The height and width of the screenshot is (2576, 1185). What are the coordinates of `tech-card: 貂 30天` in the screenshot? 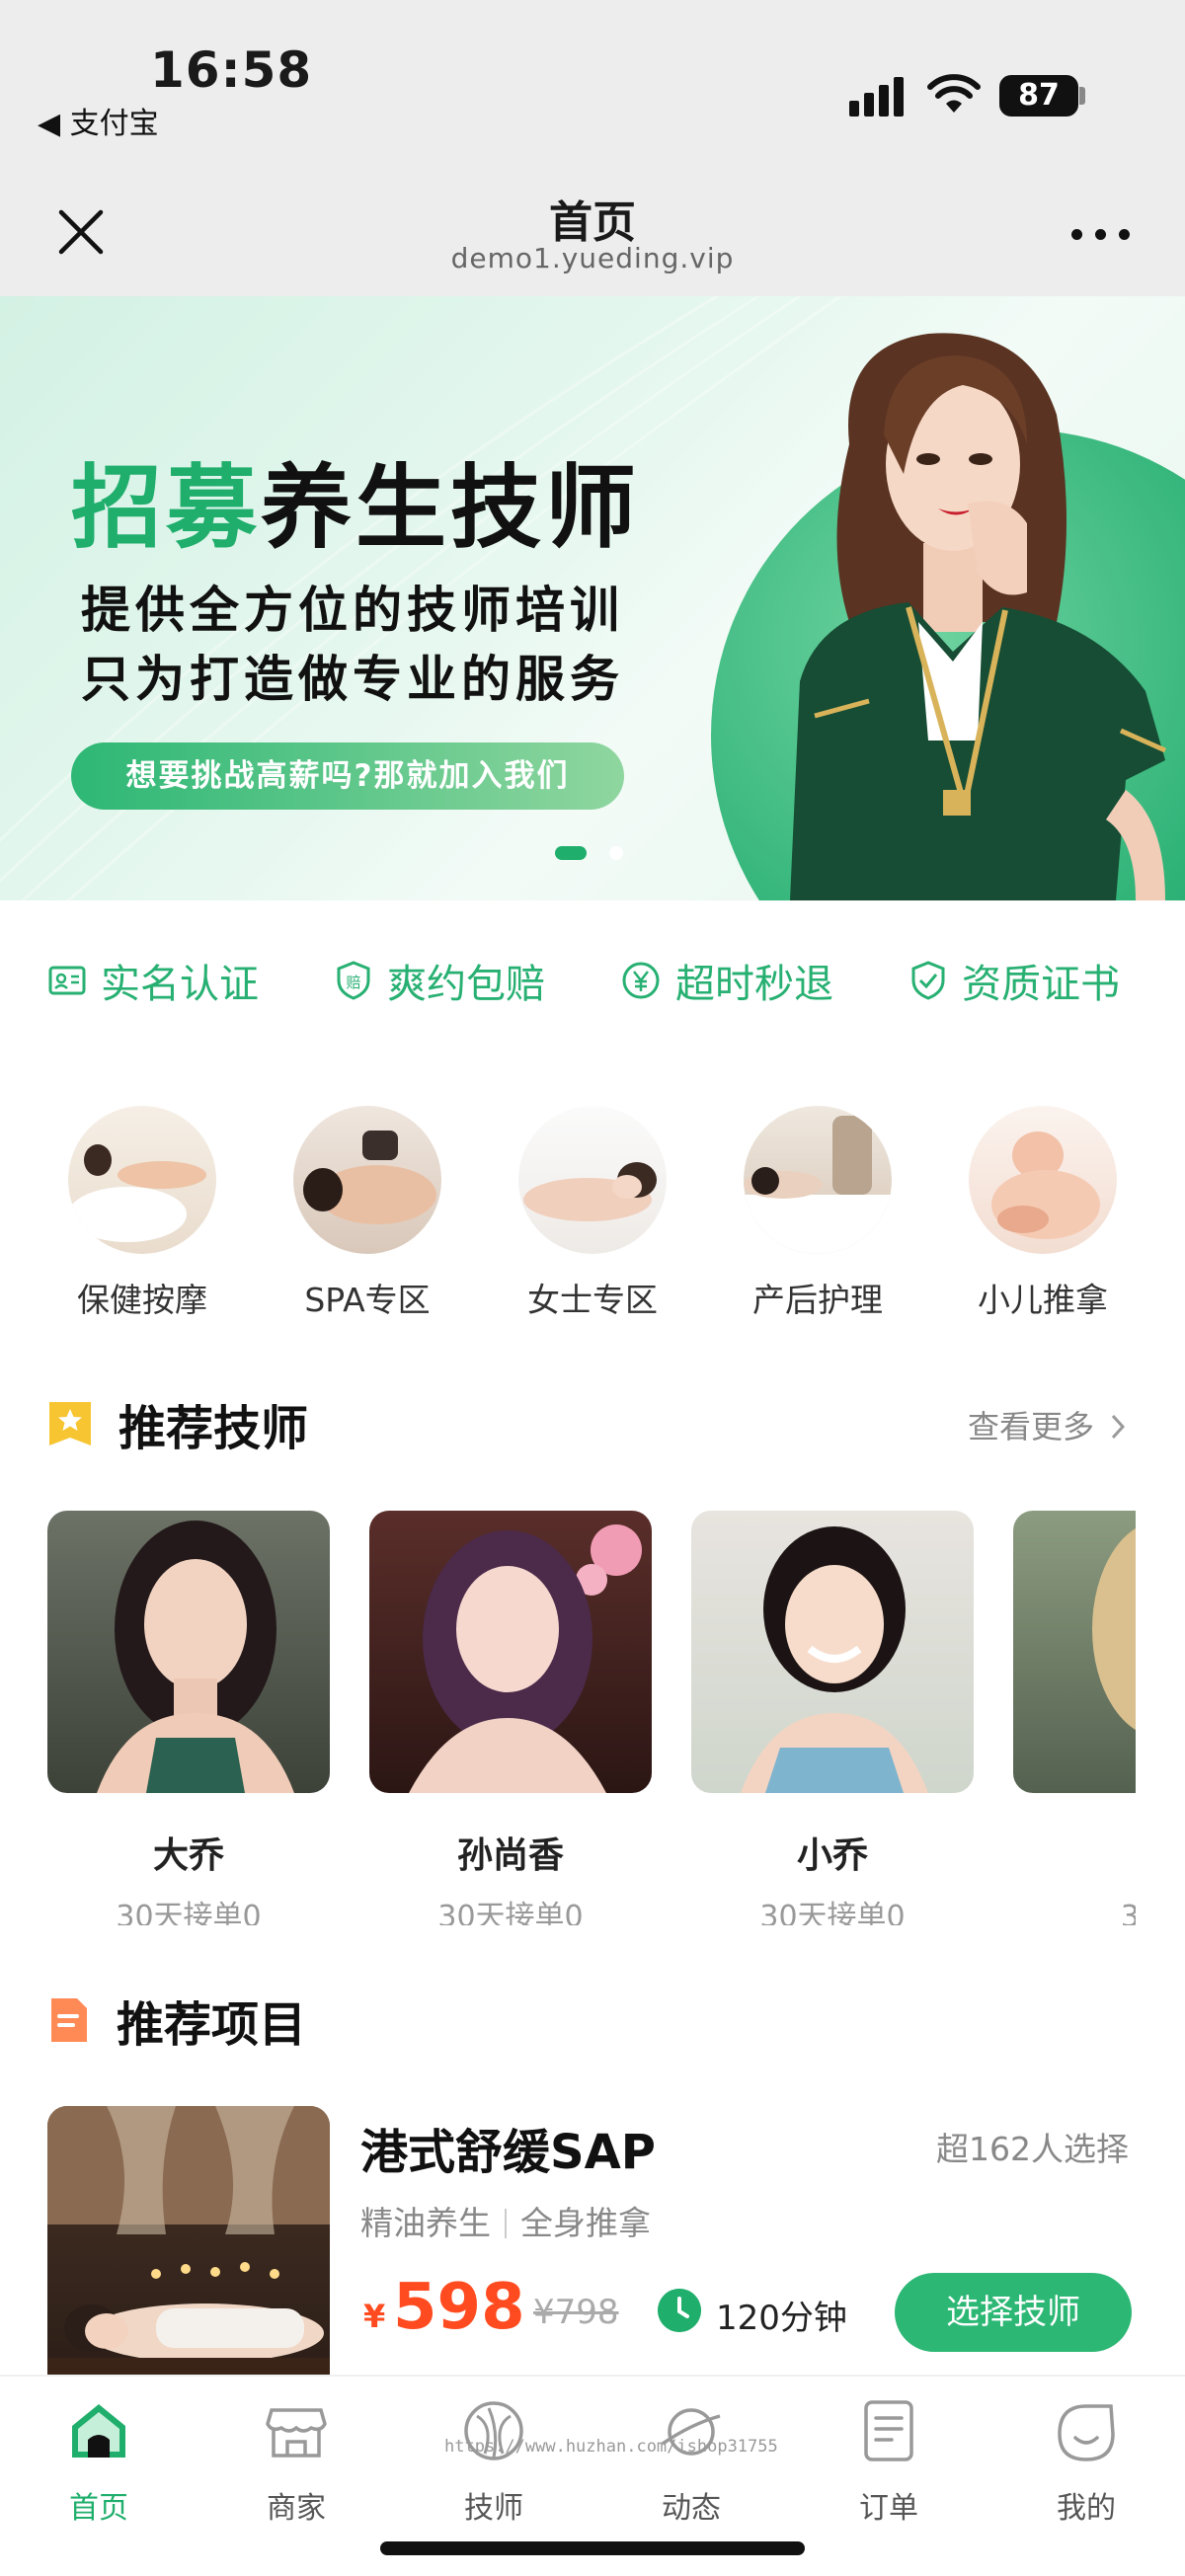 It's located at (1074, 1718).